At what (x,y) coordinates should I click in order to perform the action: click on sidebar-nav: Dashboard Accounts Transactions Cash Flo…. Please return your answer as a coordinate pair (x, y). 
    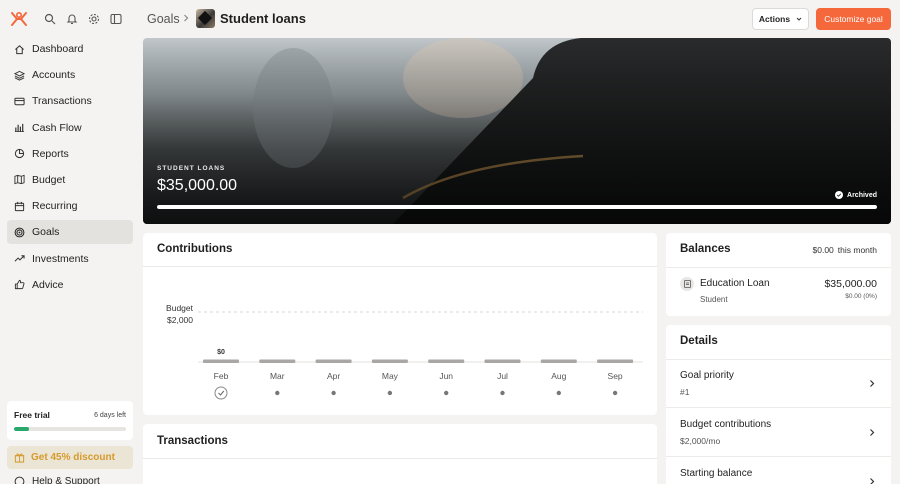
    Looking at the image, I should click on (70, 168).